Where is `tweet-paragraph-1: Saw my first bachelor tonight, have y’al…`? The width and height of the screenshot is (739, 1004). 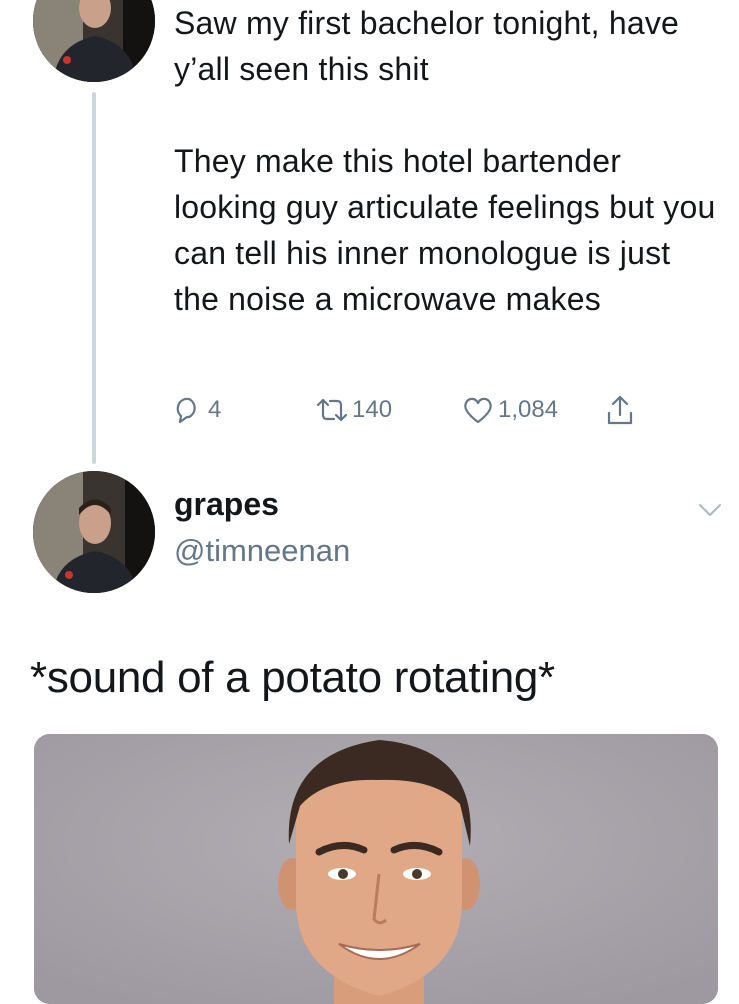 tweet-paragraph-1: Saw my first bachelor tonight, have y’al… is located at coordinates (427, 46).